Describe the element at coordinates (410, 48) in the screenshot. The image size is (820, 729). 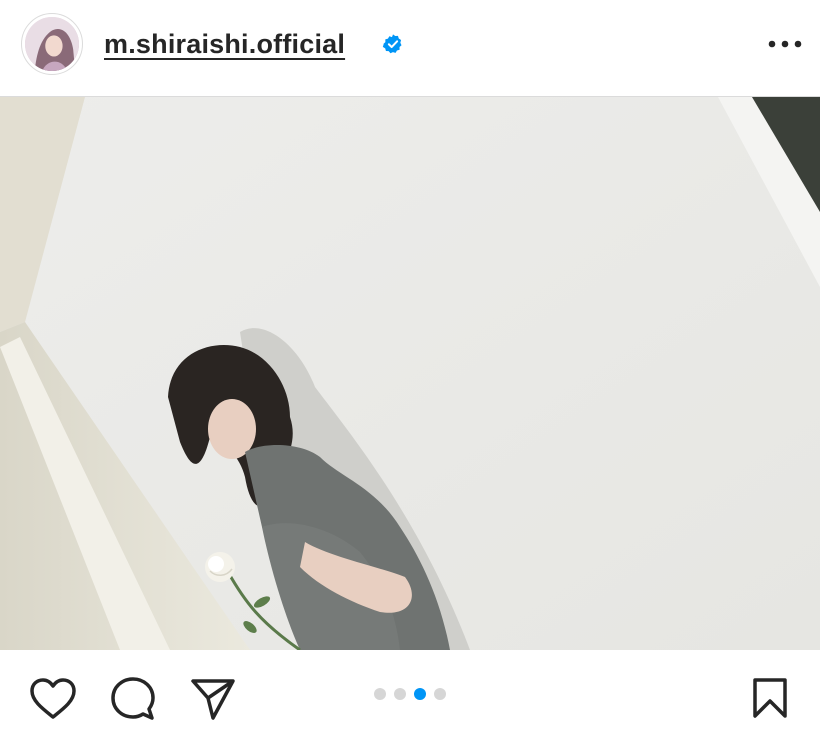
I see `post-header: m.shiraishi.official` at that location.